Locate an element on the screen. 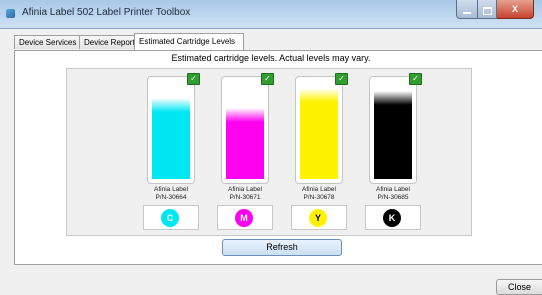  close-icon: X is located at coordinates (514, 9).